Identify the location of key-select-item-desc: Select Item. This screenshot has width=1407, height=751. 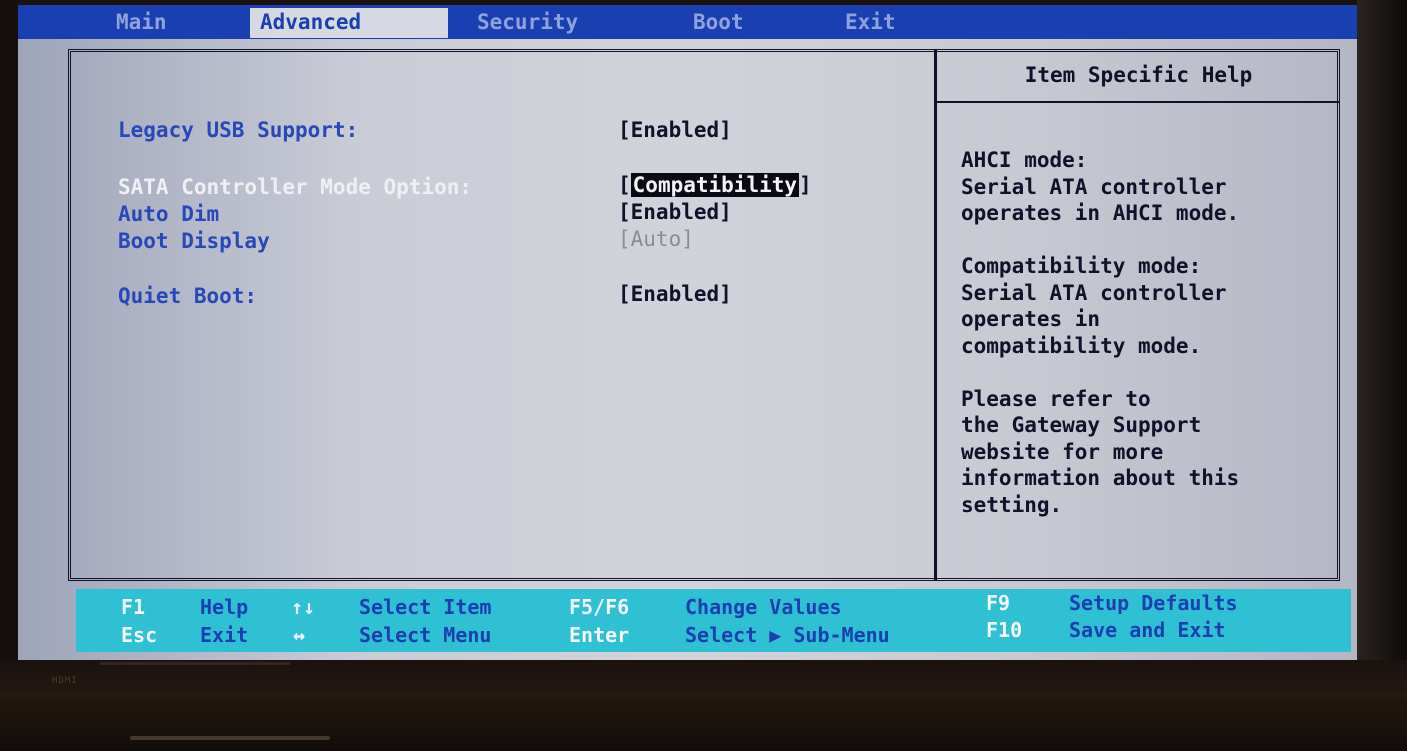
(425, 607).